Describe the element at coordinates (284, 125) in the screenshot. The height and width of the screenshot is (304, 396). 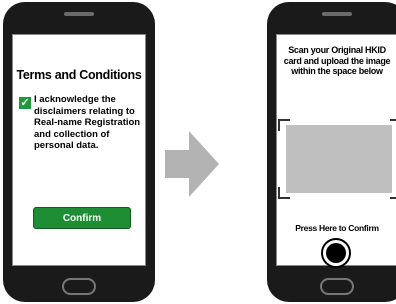
I see `scan-corner-top-left` at that location.